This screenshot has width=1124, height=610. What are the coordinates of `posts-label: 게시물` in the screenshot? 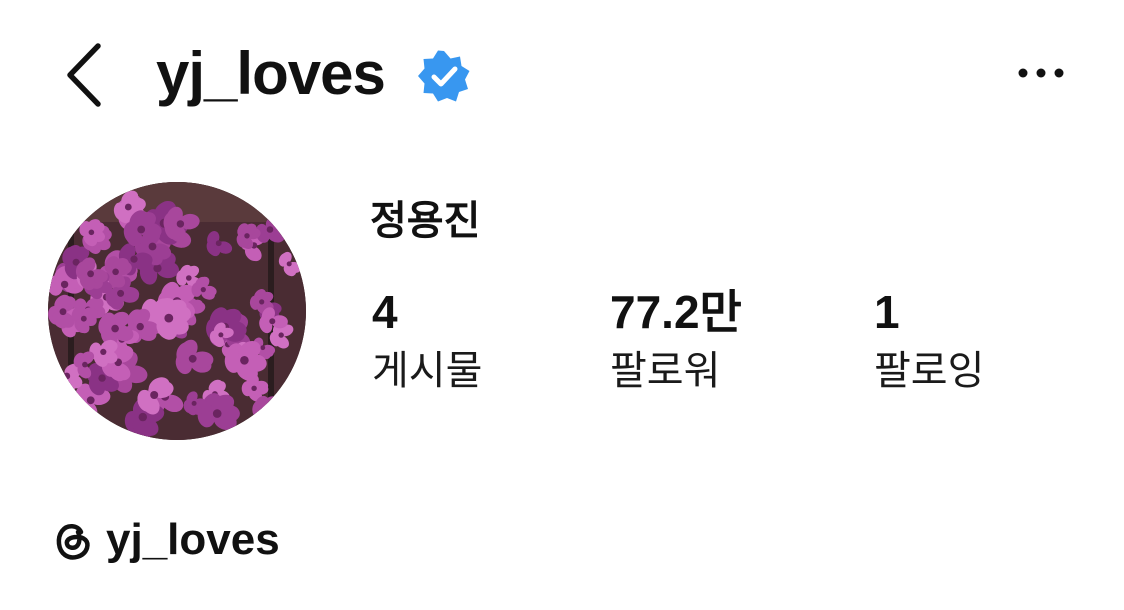 It's located at (427, 371).